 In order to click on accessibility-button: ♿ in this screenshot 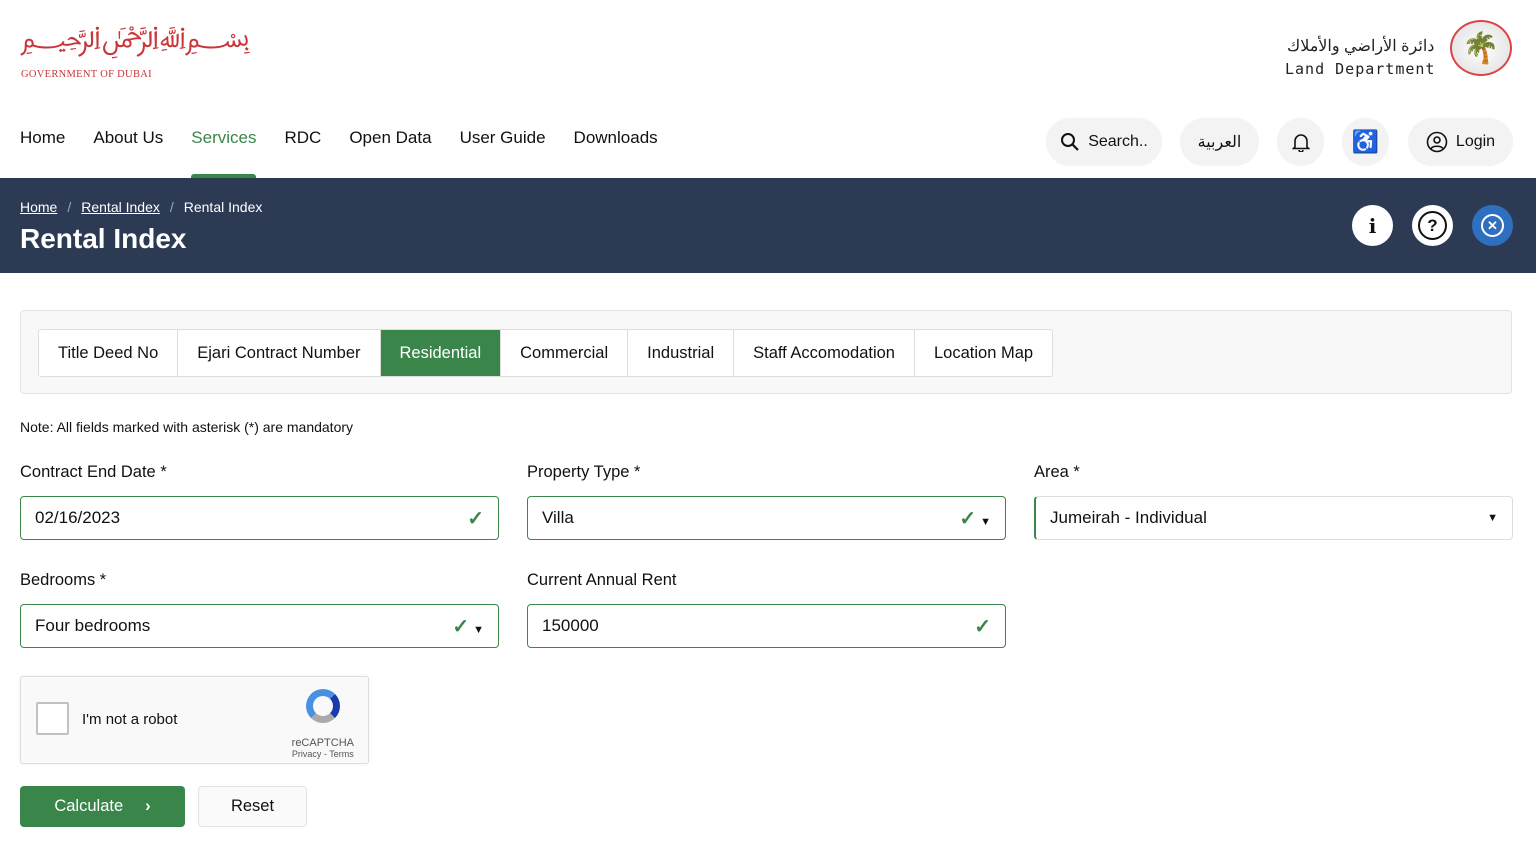, I will do `click(1365, 142)`.